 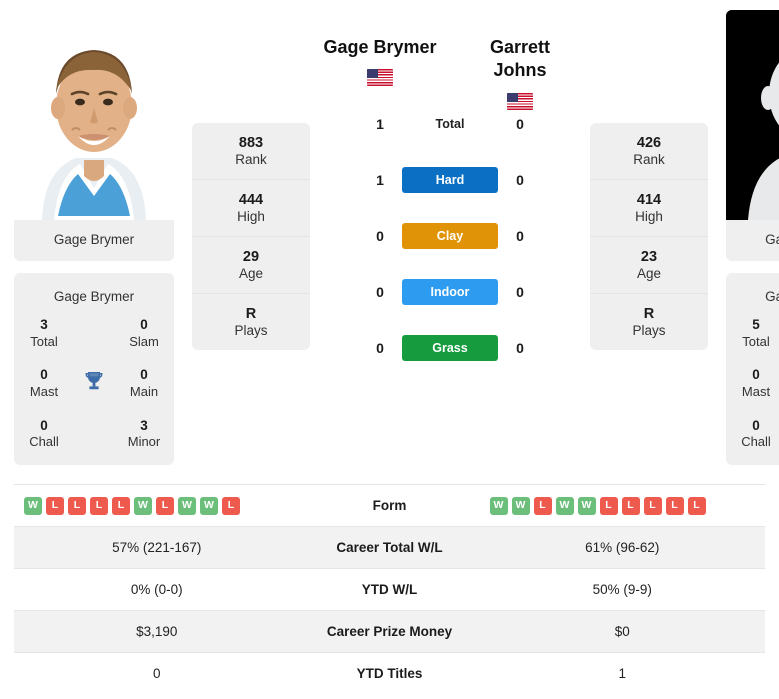 I want to click on table-row-label-career-total-wl: Career Total W/L, so click(x=389, y=547).